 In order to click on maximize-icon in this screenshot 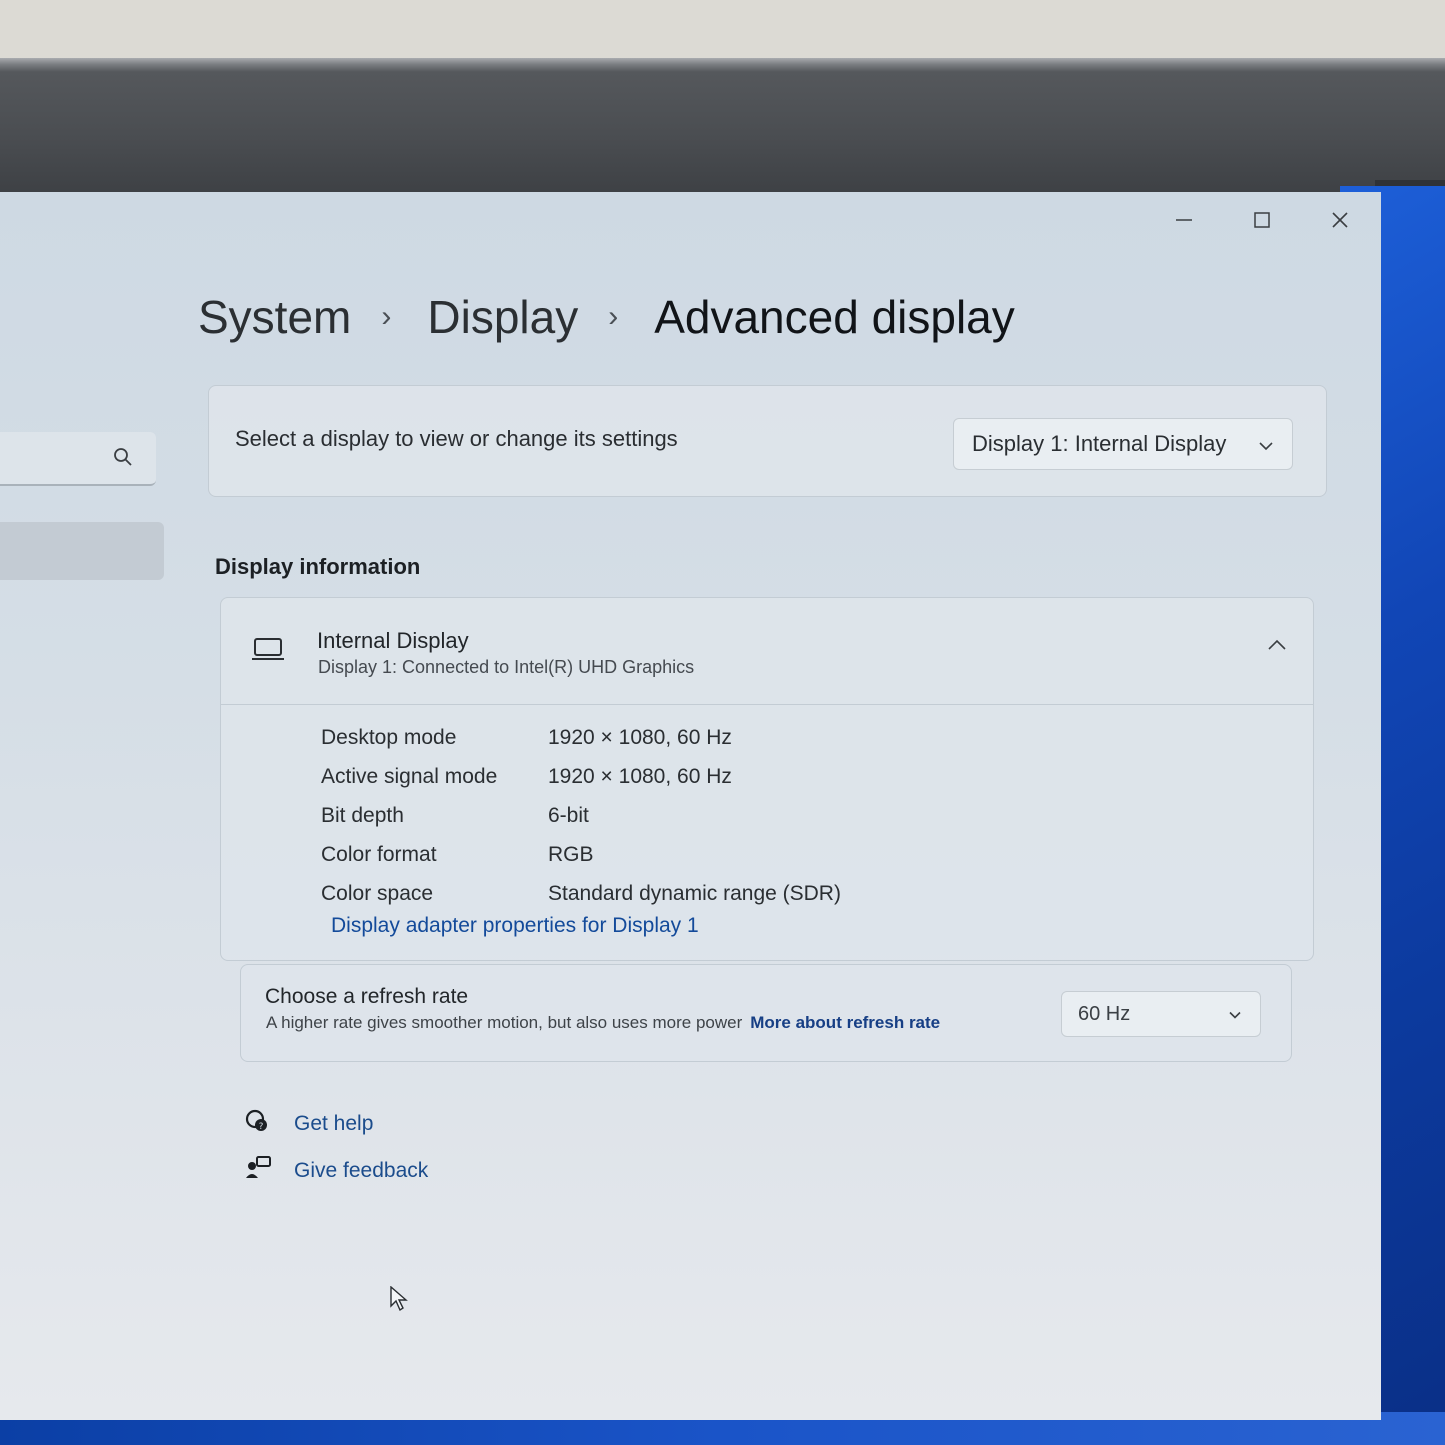, I will do `click(1262, 220)`.